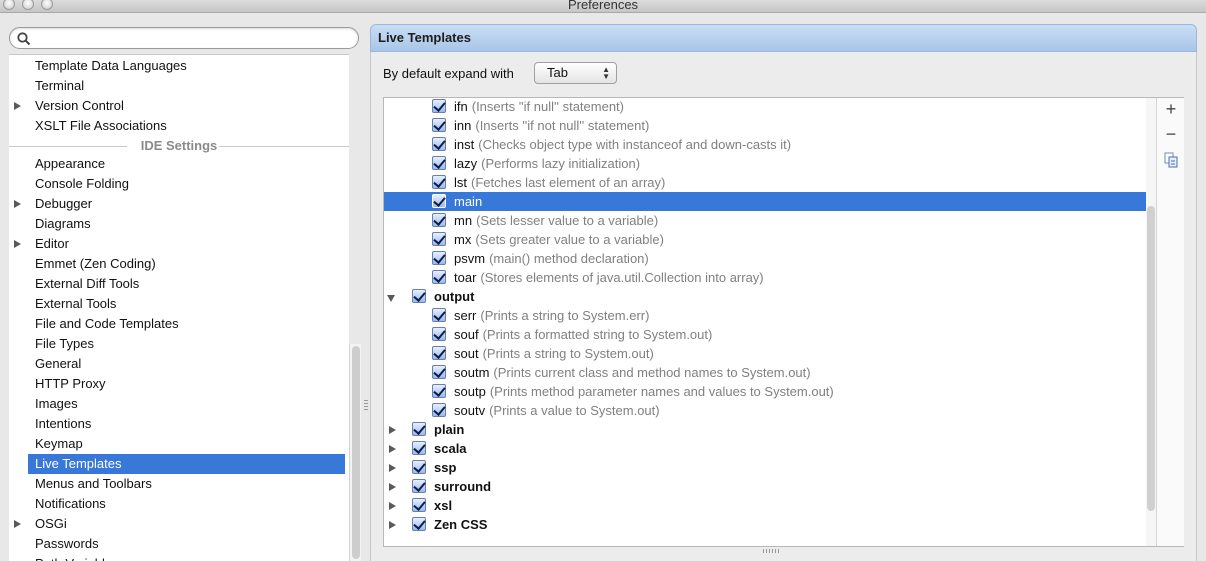 The height and width of the screenshot is (561, 1206). I want to click on search-icon, so click(24, 39).